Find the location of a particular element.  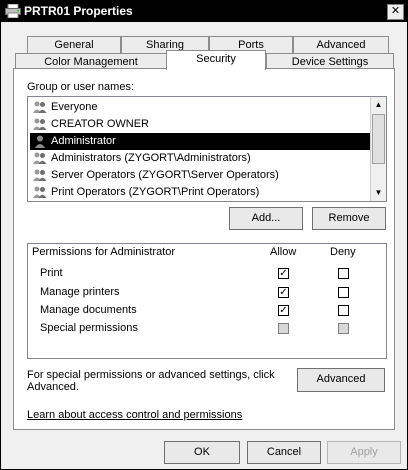

permissions-label: Permissions for Administrator is located at coordinates (104, 252).